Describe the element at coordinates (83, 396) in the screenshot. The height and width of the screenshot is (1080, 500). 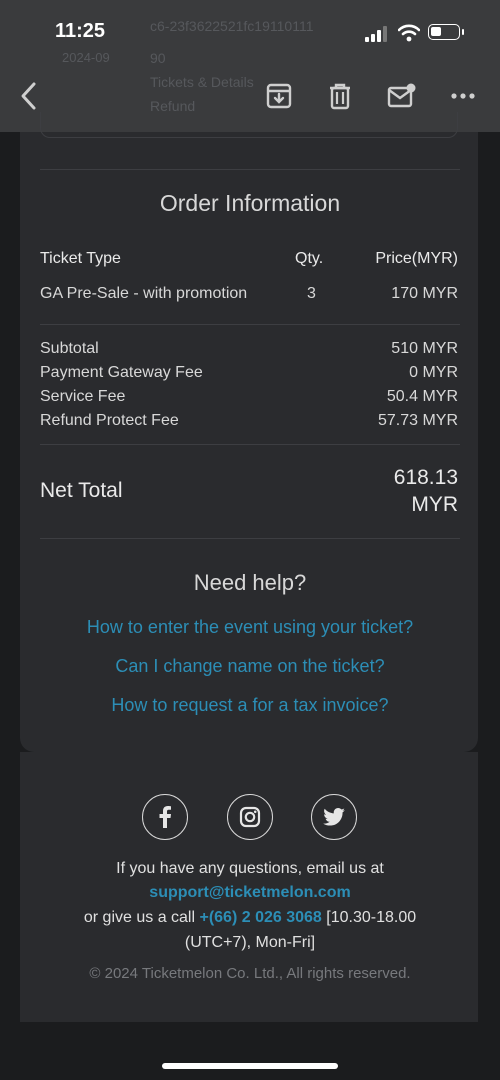
I see `fee-label: Service Fee` at that location.